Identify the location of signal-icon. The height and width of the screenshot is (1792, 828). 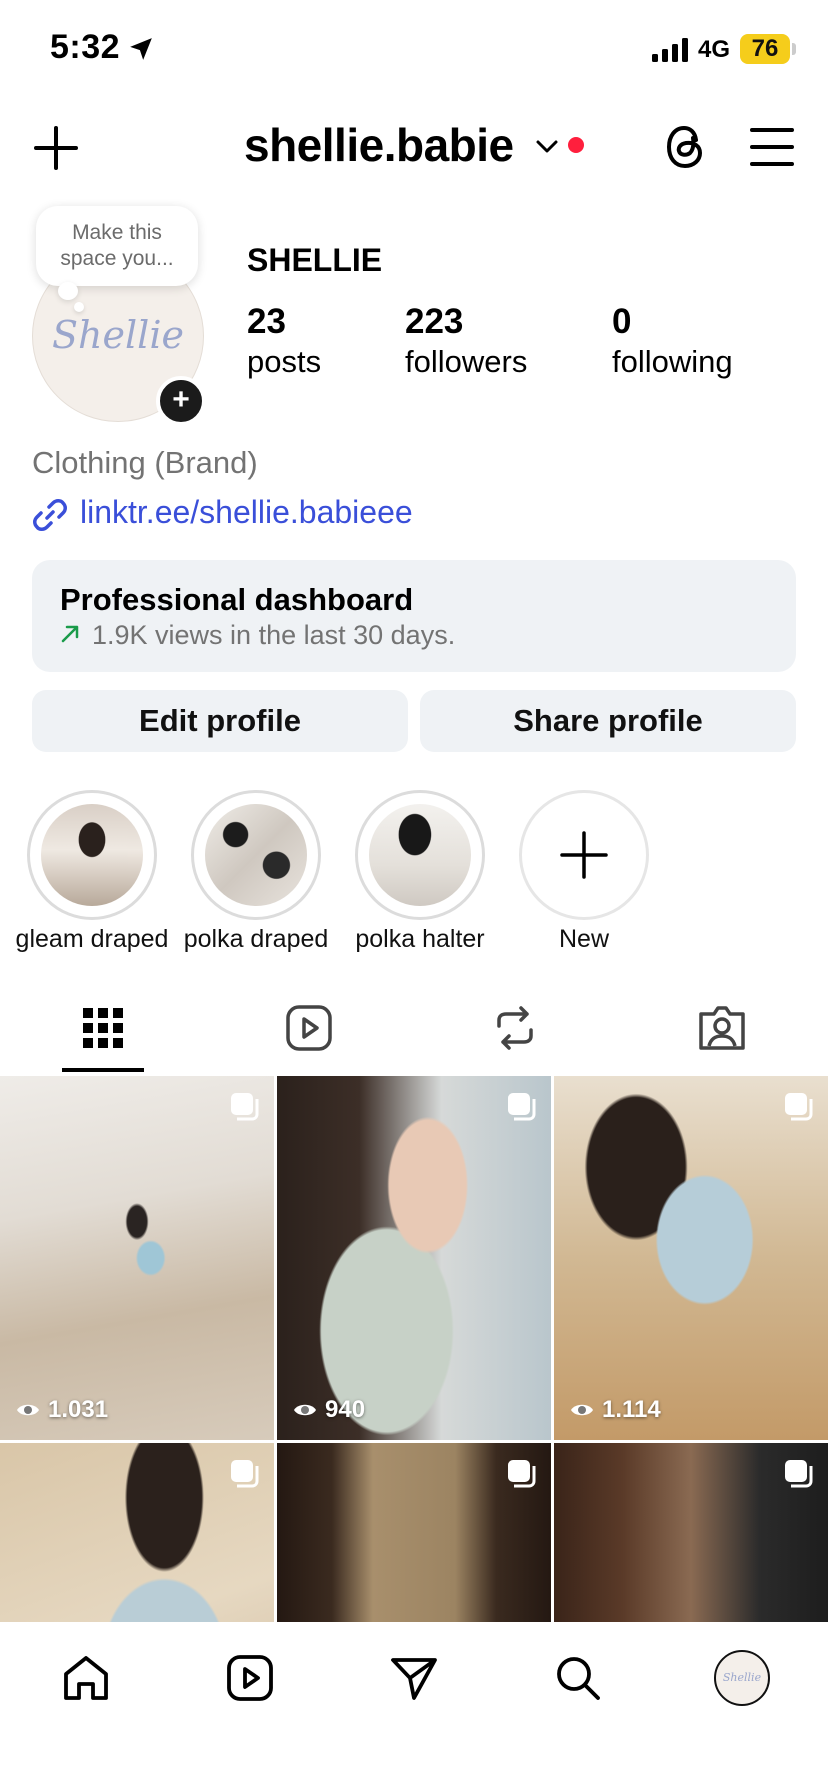
(670, 50).